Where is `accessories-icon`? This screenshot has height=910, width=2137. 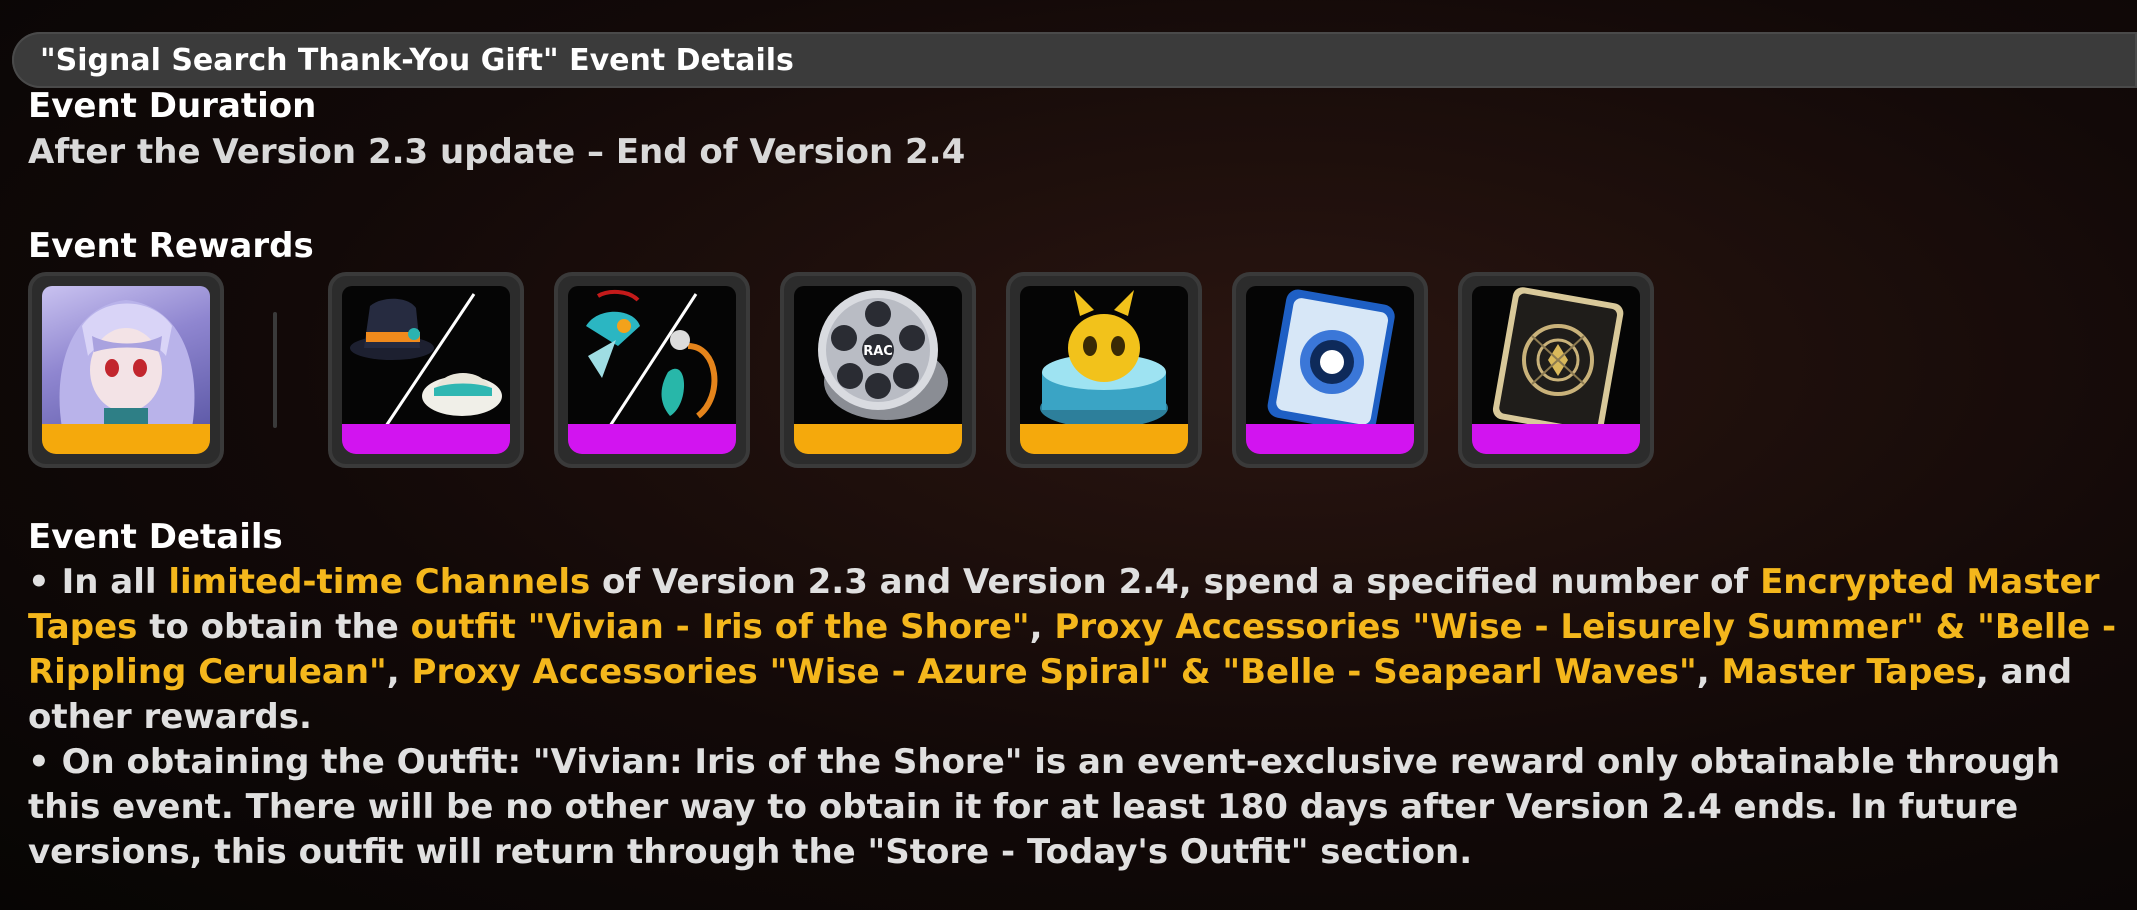 accessories-icon is located at coordinates (652, 357).